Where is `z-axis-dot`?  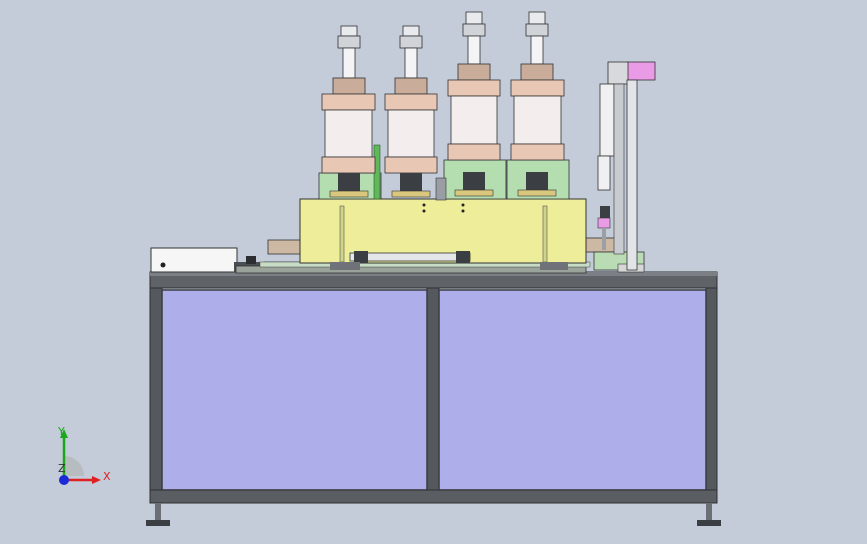
z-axis-dot is located at coordinates (64, 480).